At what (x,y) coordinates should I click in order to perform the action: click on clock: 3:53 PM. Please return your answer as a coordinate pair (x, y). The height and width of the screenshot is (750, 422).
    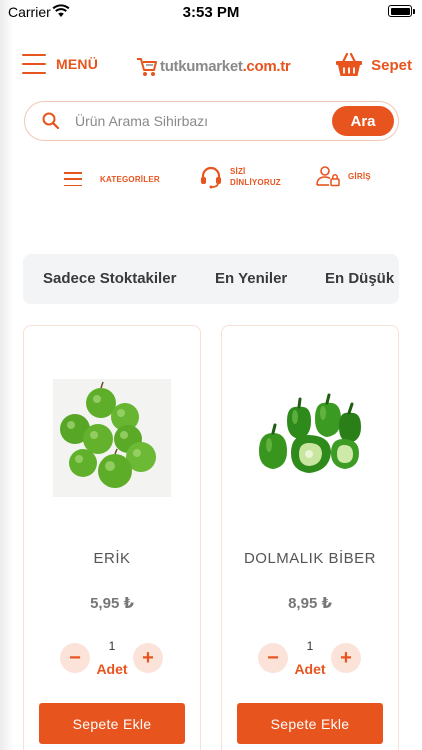
    Looking at the image, I should click on (211, 12).